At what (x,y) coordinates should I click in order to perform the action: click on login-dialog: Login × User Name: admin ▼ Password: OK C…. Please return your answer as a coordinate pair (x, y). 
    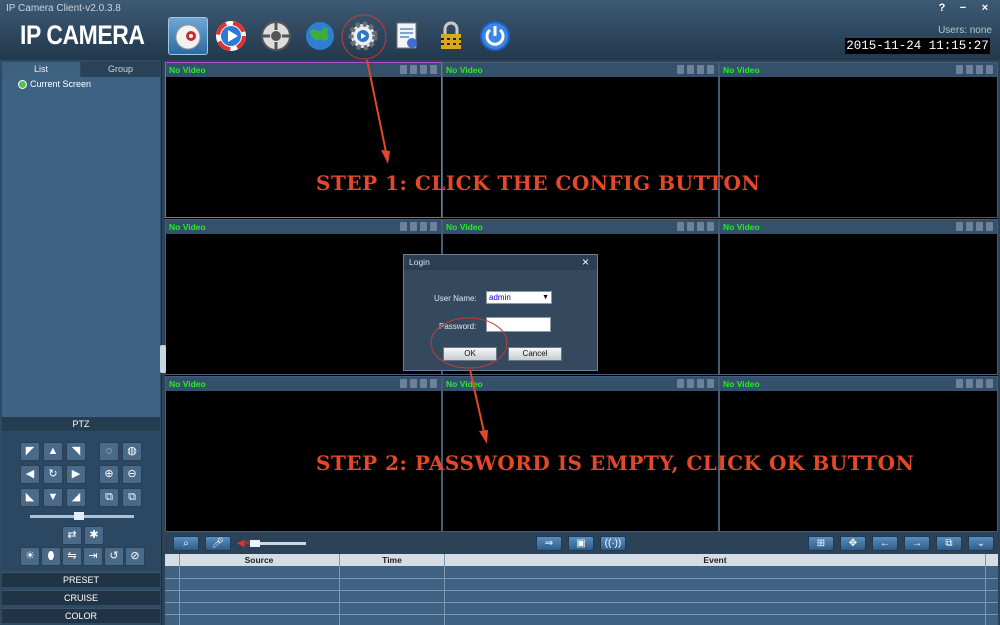
    Looking at the image, I should click on (500, 312).